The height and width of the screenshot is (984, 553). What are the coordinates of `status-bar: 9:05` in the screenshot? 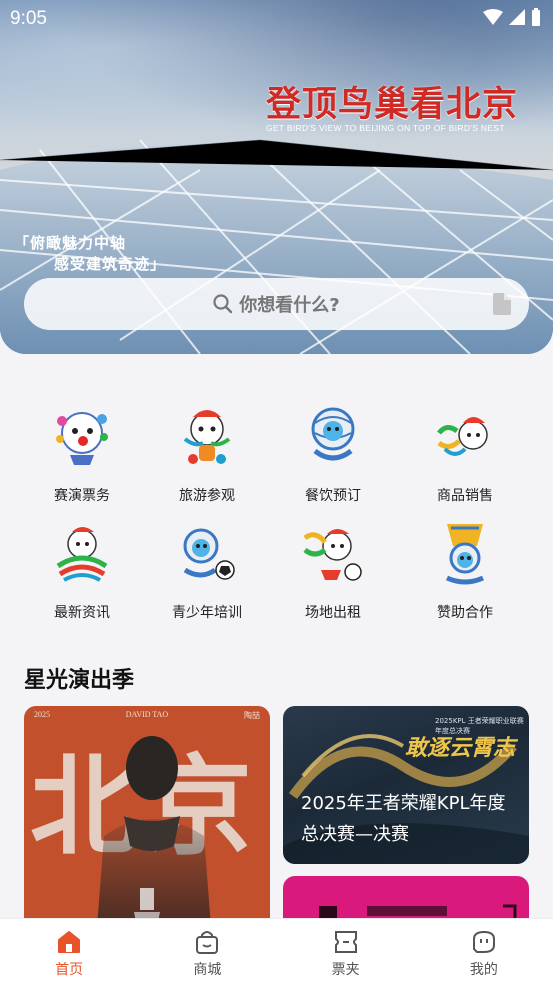 It's located at (276, 19).